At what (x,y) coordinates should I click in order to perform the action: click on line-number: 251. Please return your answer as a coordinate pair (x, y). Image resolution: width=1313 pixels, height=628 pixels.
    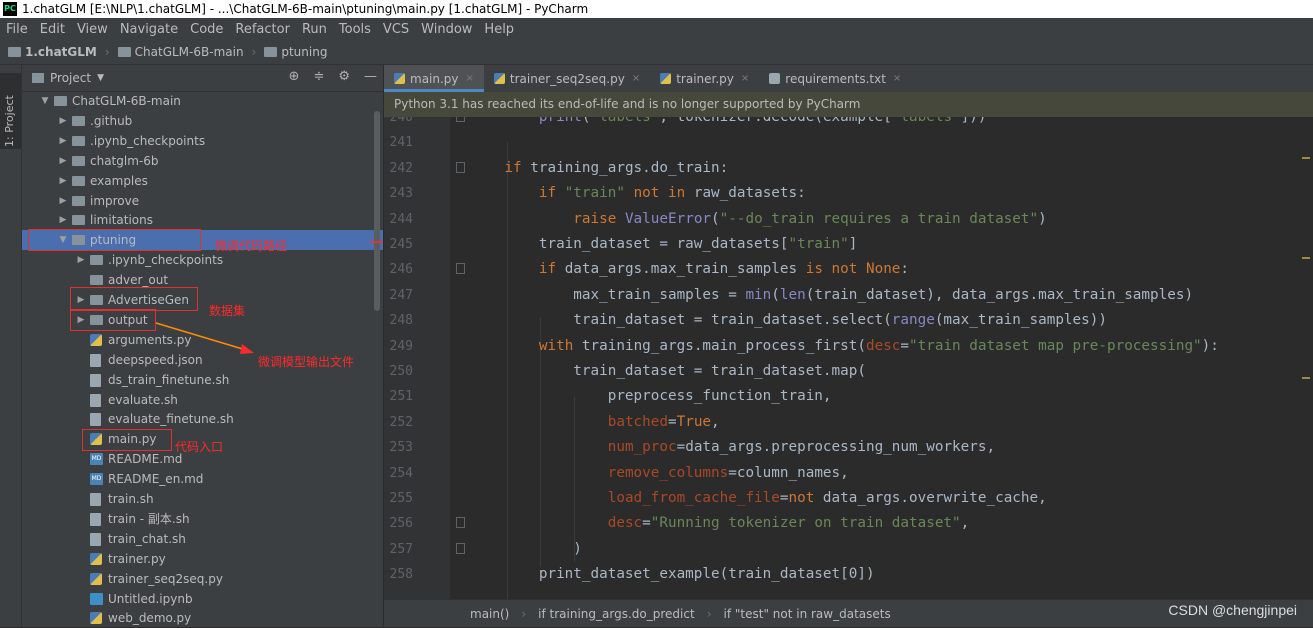
    Looking at the image, I should click on (401, 397).